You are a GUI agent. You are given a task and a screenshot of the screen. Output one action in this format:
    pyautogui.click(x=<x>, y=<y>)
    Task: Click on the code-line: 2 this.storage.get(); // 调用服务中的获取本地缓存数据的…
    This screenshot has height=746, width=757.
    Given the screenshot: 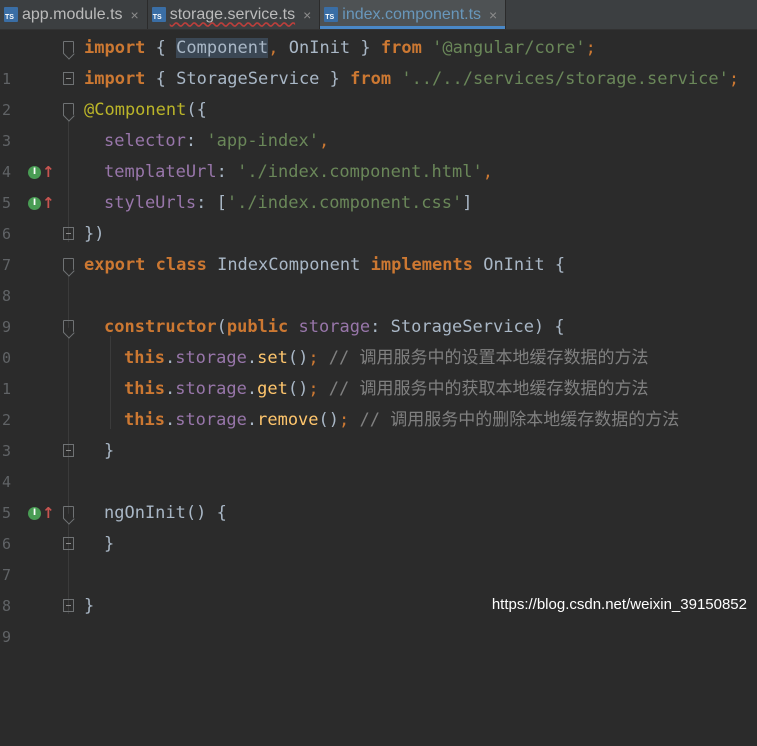 What is the action you would take?
    pyautogui.click(x=378, y=401)
    